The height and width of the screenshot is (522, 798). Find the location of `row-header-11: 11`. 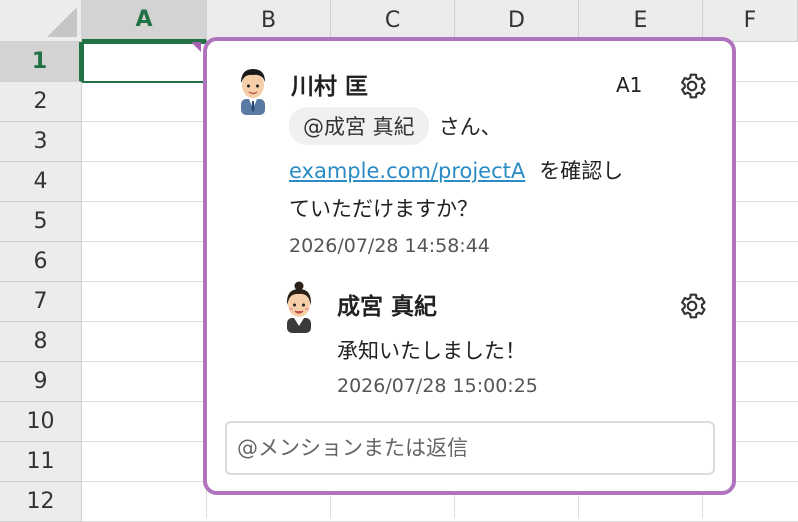

row-header-11: 11 is located at coordinates (41, 462).